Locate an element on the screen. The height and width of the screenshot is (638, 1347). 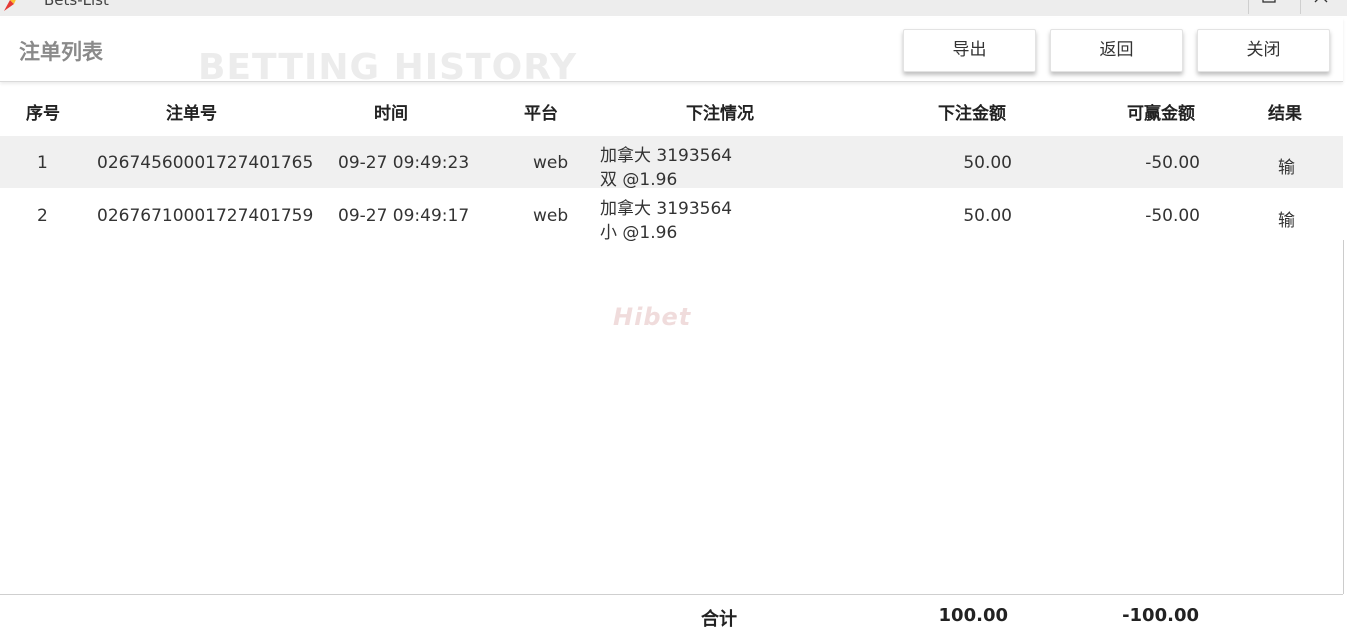
minimize-button is located at coordinates (1216, 7).